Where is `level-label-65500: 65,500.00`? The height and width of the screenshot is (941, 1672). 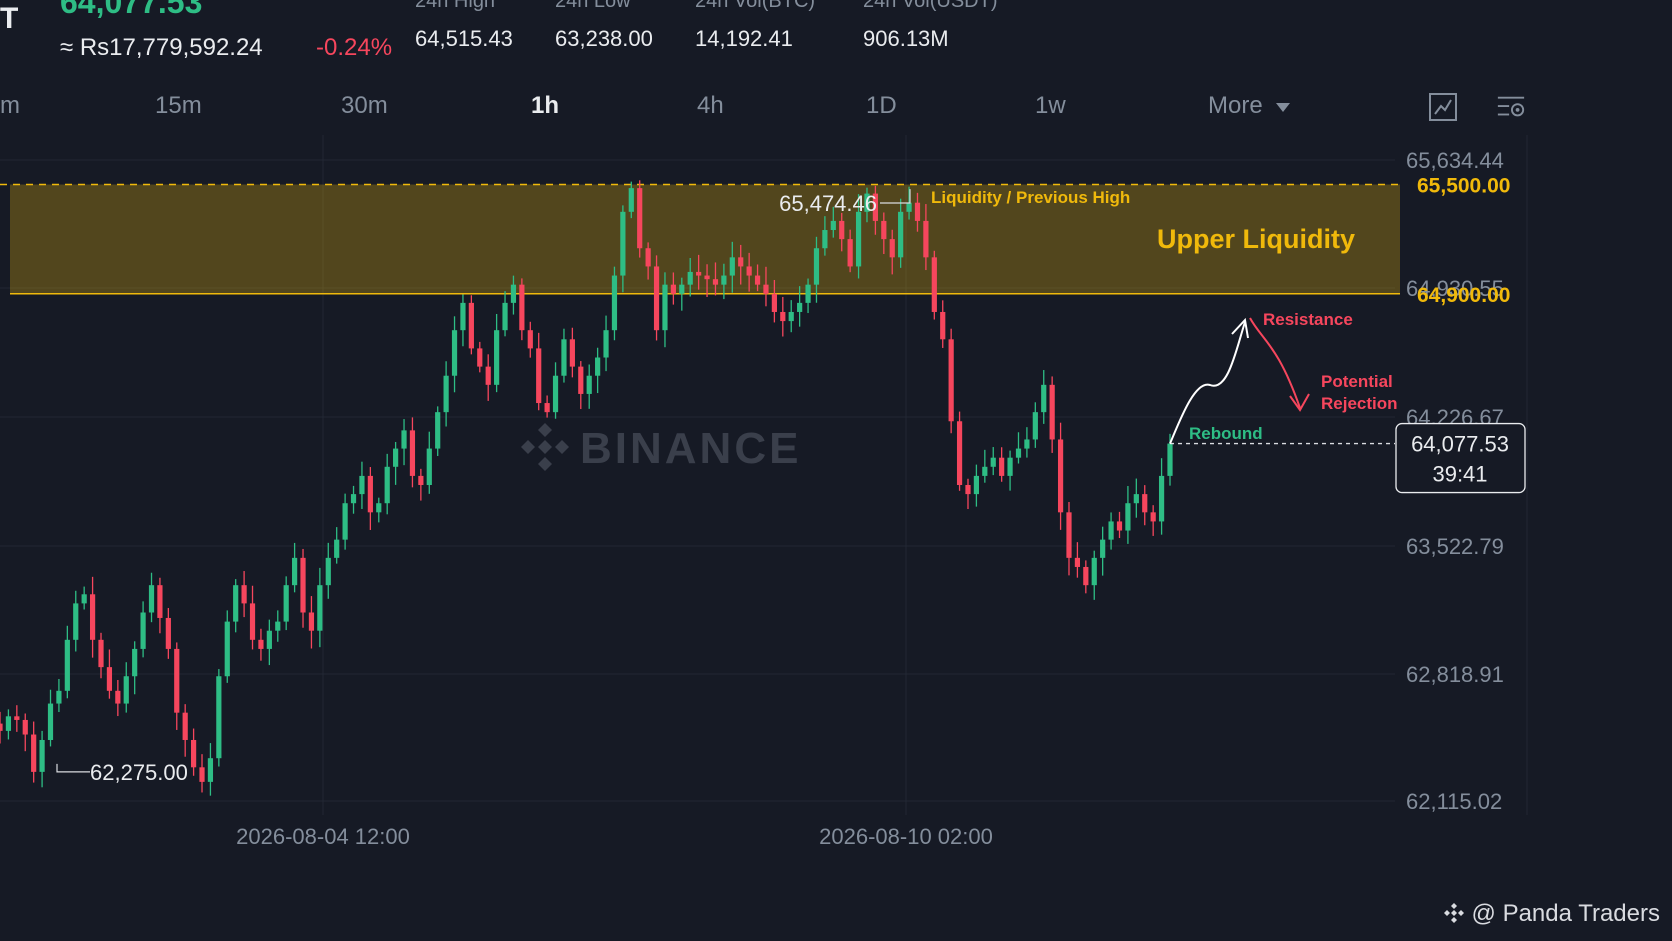
level-label-65500: 65,500.00 is located at coordinates (1463, 185).